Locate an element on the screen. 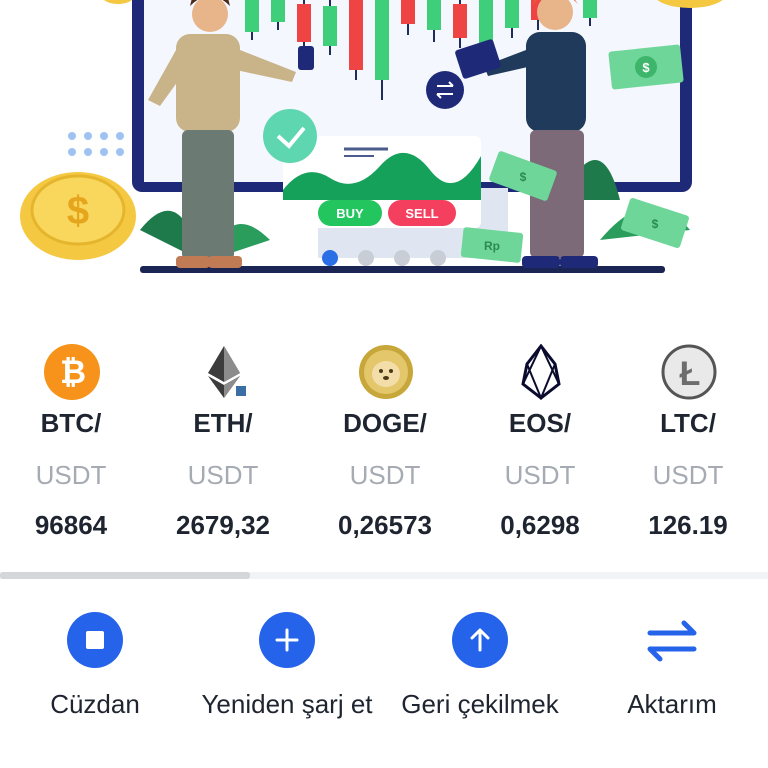 Image resolution: width=768 pixels, height=768 pixels. carousel-dot-active is located at coordinates (330, 258).